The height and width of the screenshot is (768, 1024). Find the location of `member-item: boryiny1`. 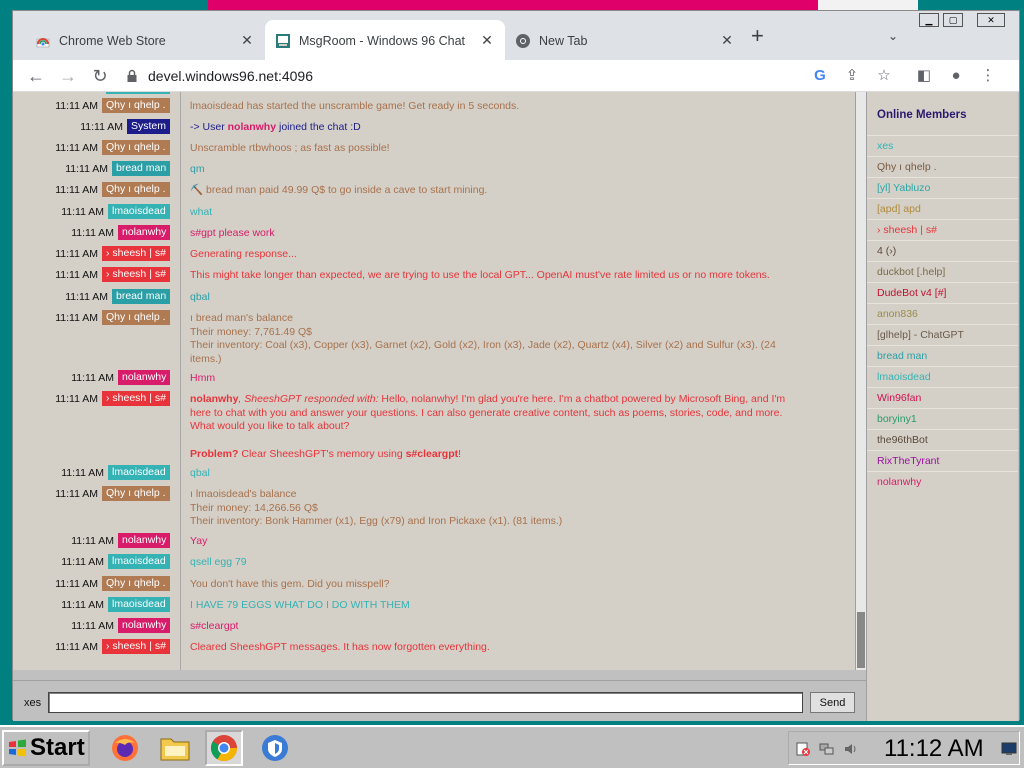

member-item: boryiny1 is located at coordinates (942, 418).